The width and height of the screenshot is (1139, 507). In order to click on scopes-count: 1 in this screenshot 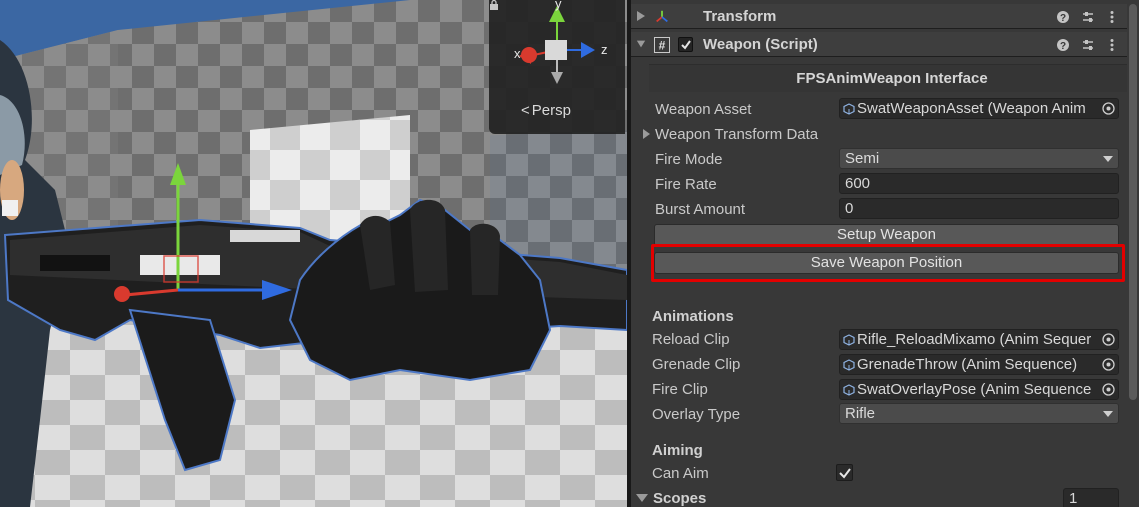, I will do `click(1073, 498)`.